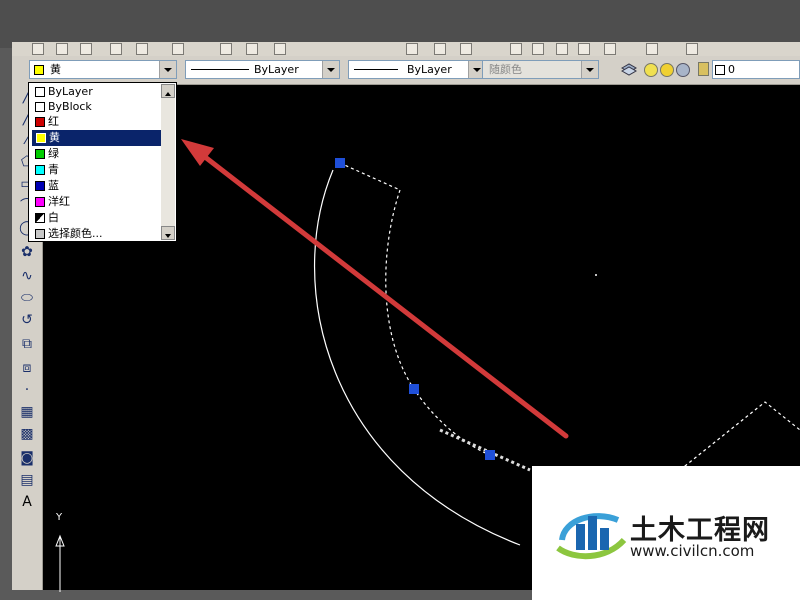 The image size is (800, 600). I want to click on pan-icon, so click(412, 49).